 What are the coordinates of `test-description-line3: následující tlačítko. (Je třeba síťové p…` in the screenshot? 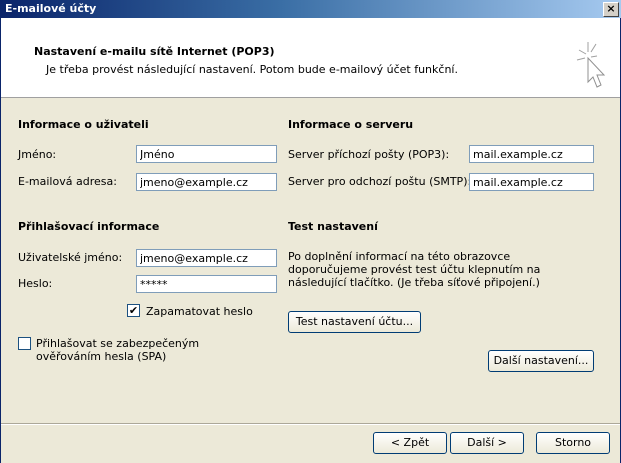 It's located at (414, 282).